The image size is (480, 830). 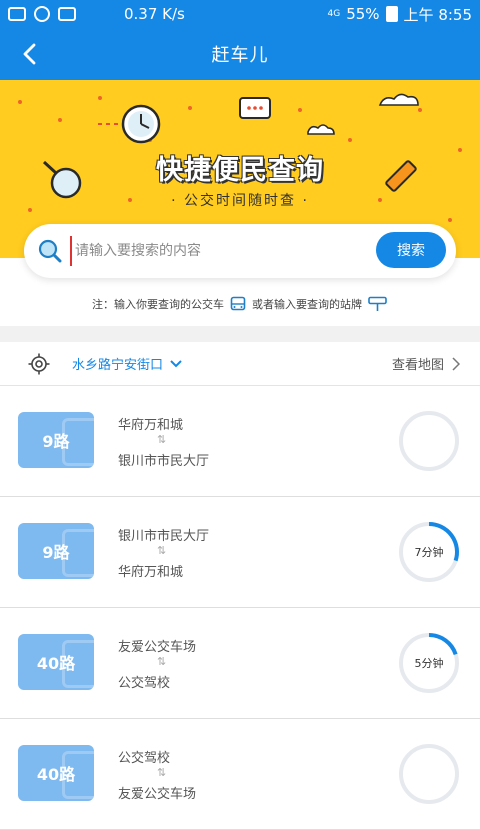 I want to click on section-divider, so click(x=240, y=334).